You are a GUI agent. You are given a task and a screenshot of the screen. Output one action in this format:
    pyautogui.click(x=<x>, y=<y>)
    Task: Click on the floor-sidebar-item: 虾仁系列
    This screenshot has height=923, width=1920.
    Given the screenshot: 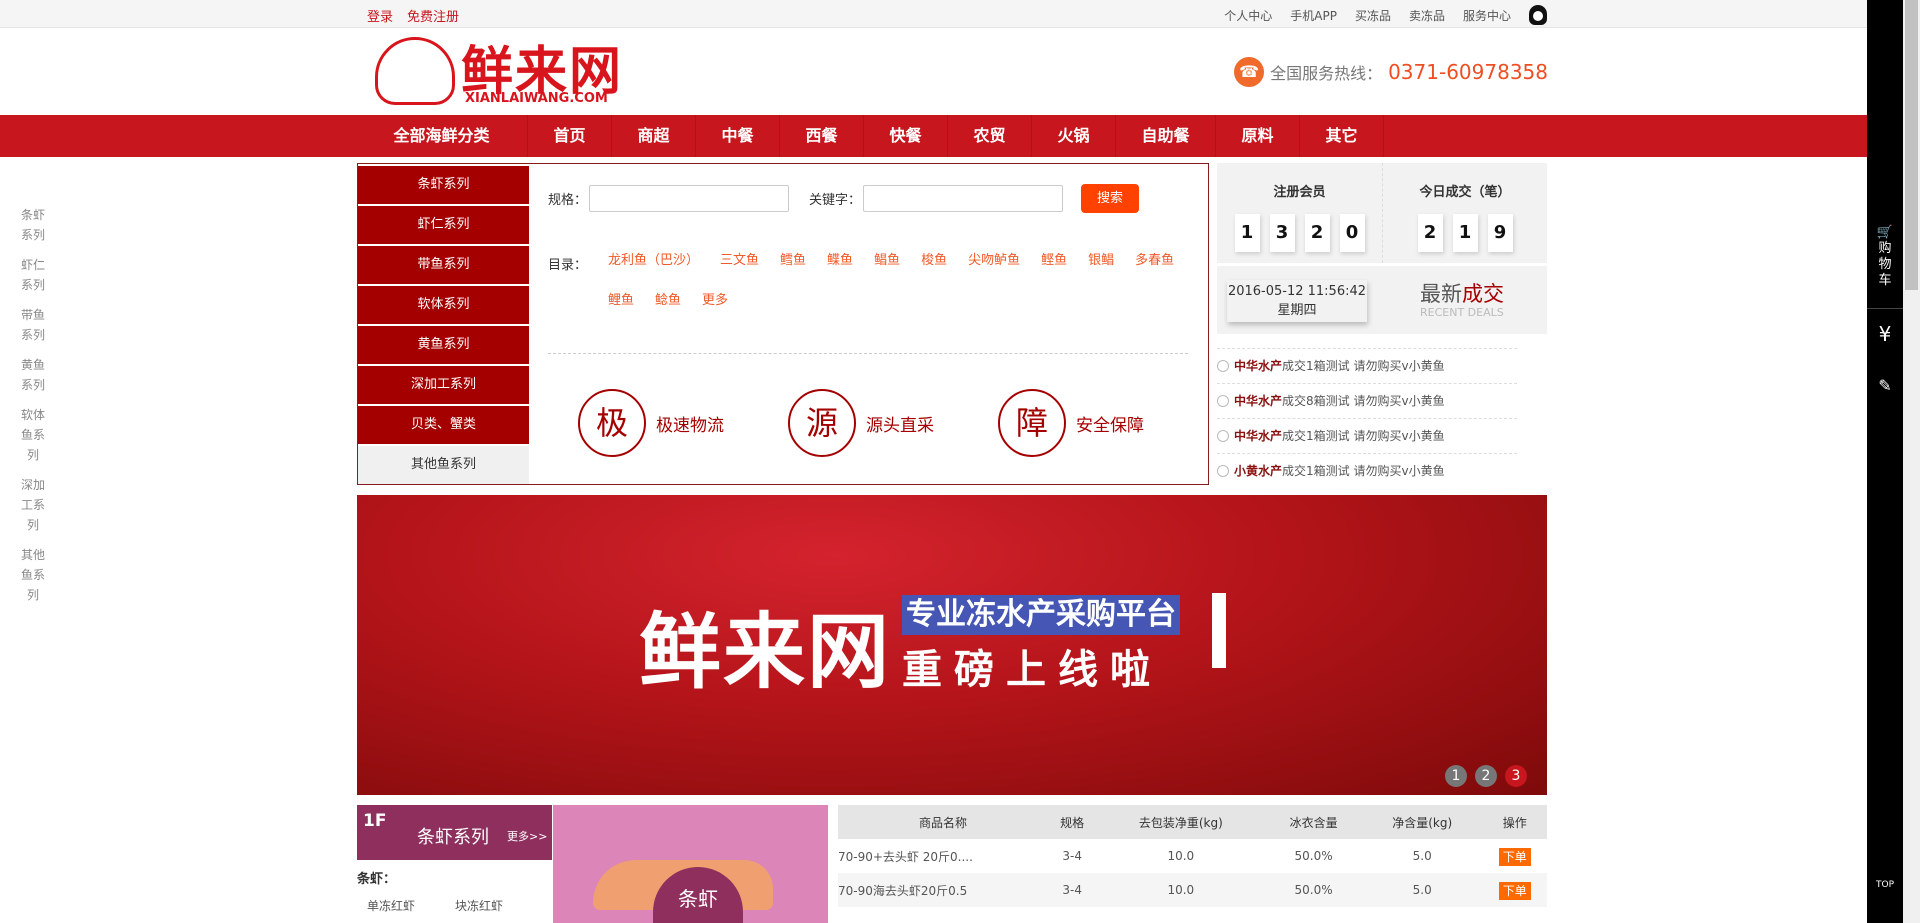 What is the action you would take?
    pyautogui.click(x=33, y=275)
    